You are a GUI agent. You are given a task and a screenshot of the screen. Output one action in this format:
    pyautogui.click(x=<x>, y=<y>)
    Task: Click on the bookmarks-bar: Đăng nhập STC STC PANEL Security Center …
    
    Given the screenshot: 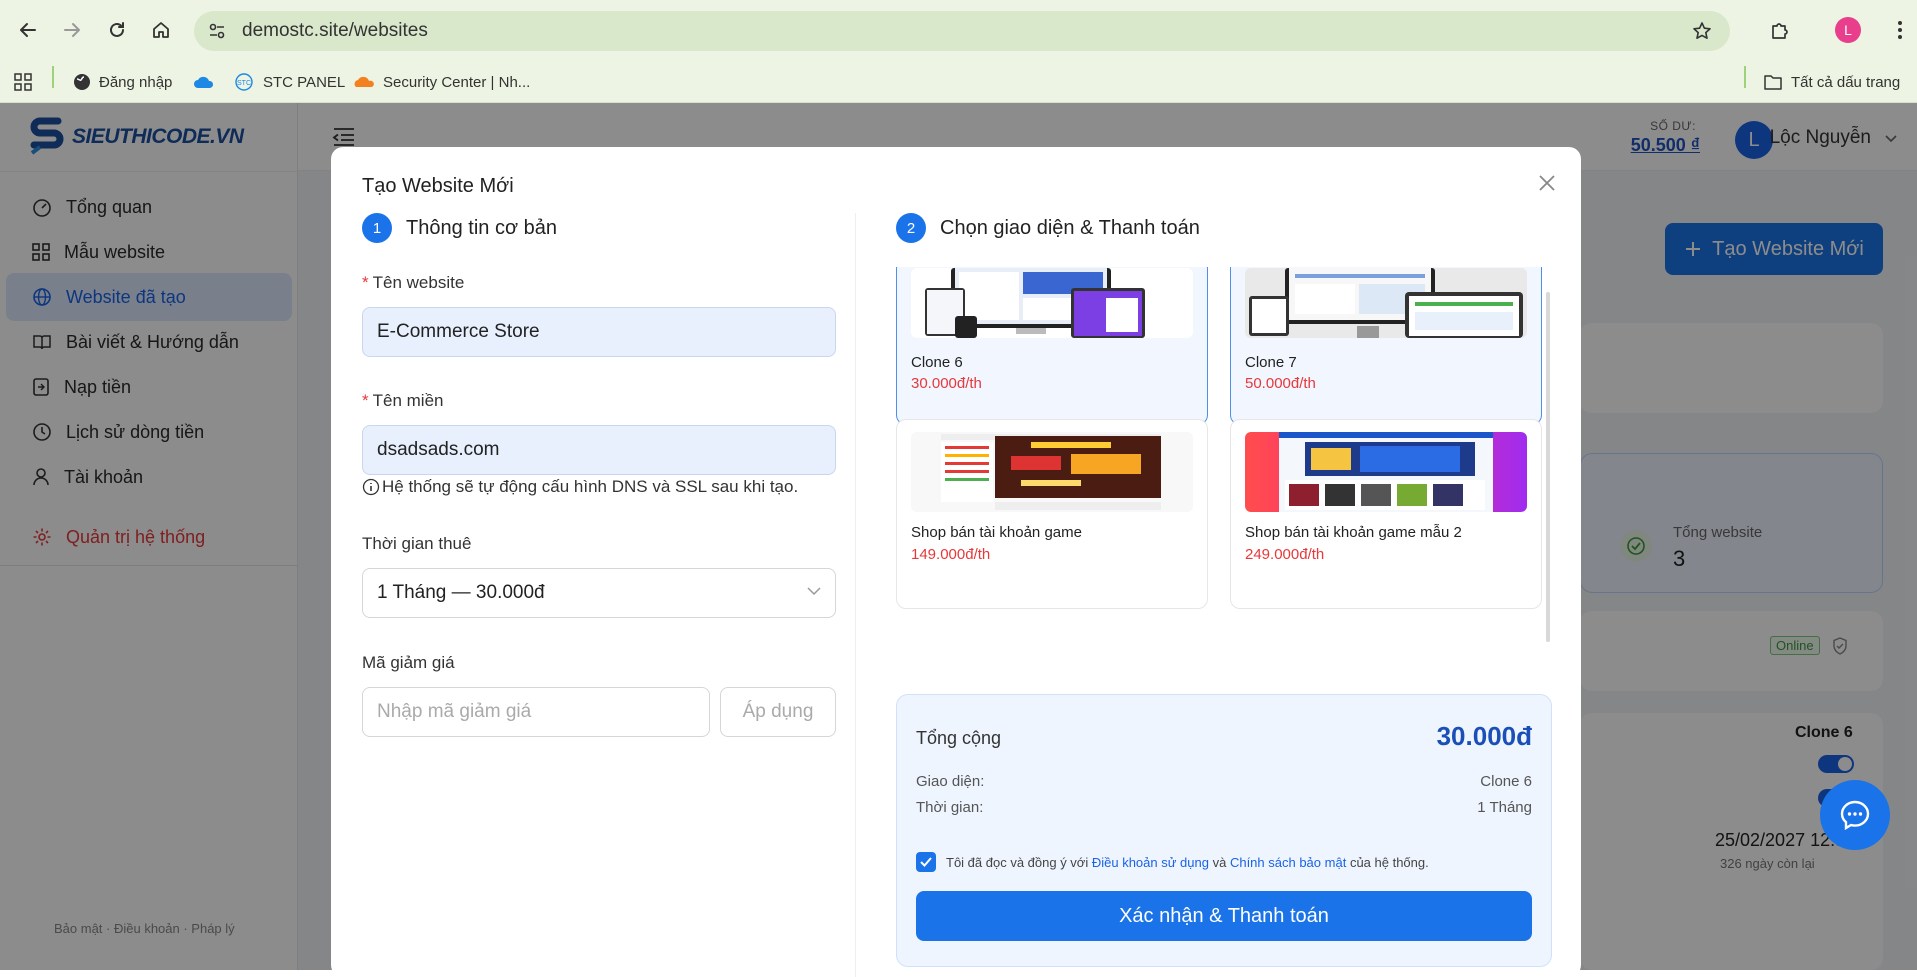 What is the action you would take?
    pyautogui.click(x=958, y=81)
    